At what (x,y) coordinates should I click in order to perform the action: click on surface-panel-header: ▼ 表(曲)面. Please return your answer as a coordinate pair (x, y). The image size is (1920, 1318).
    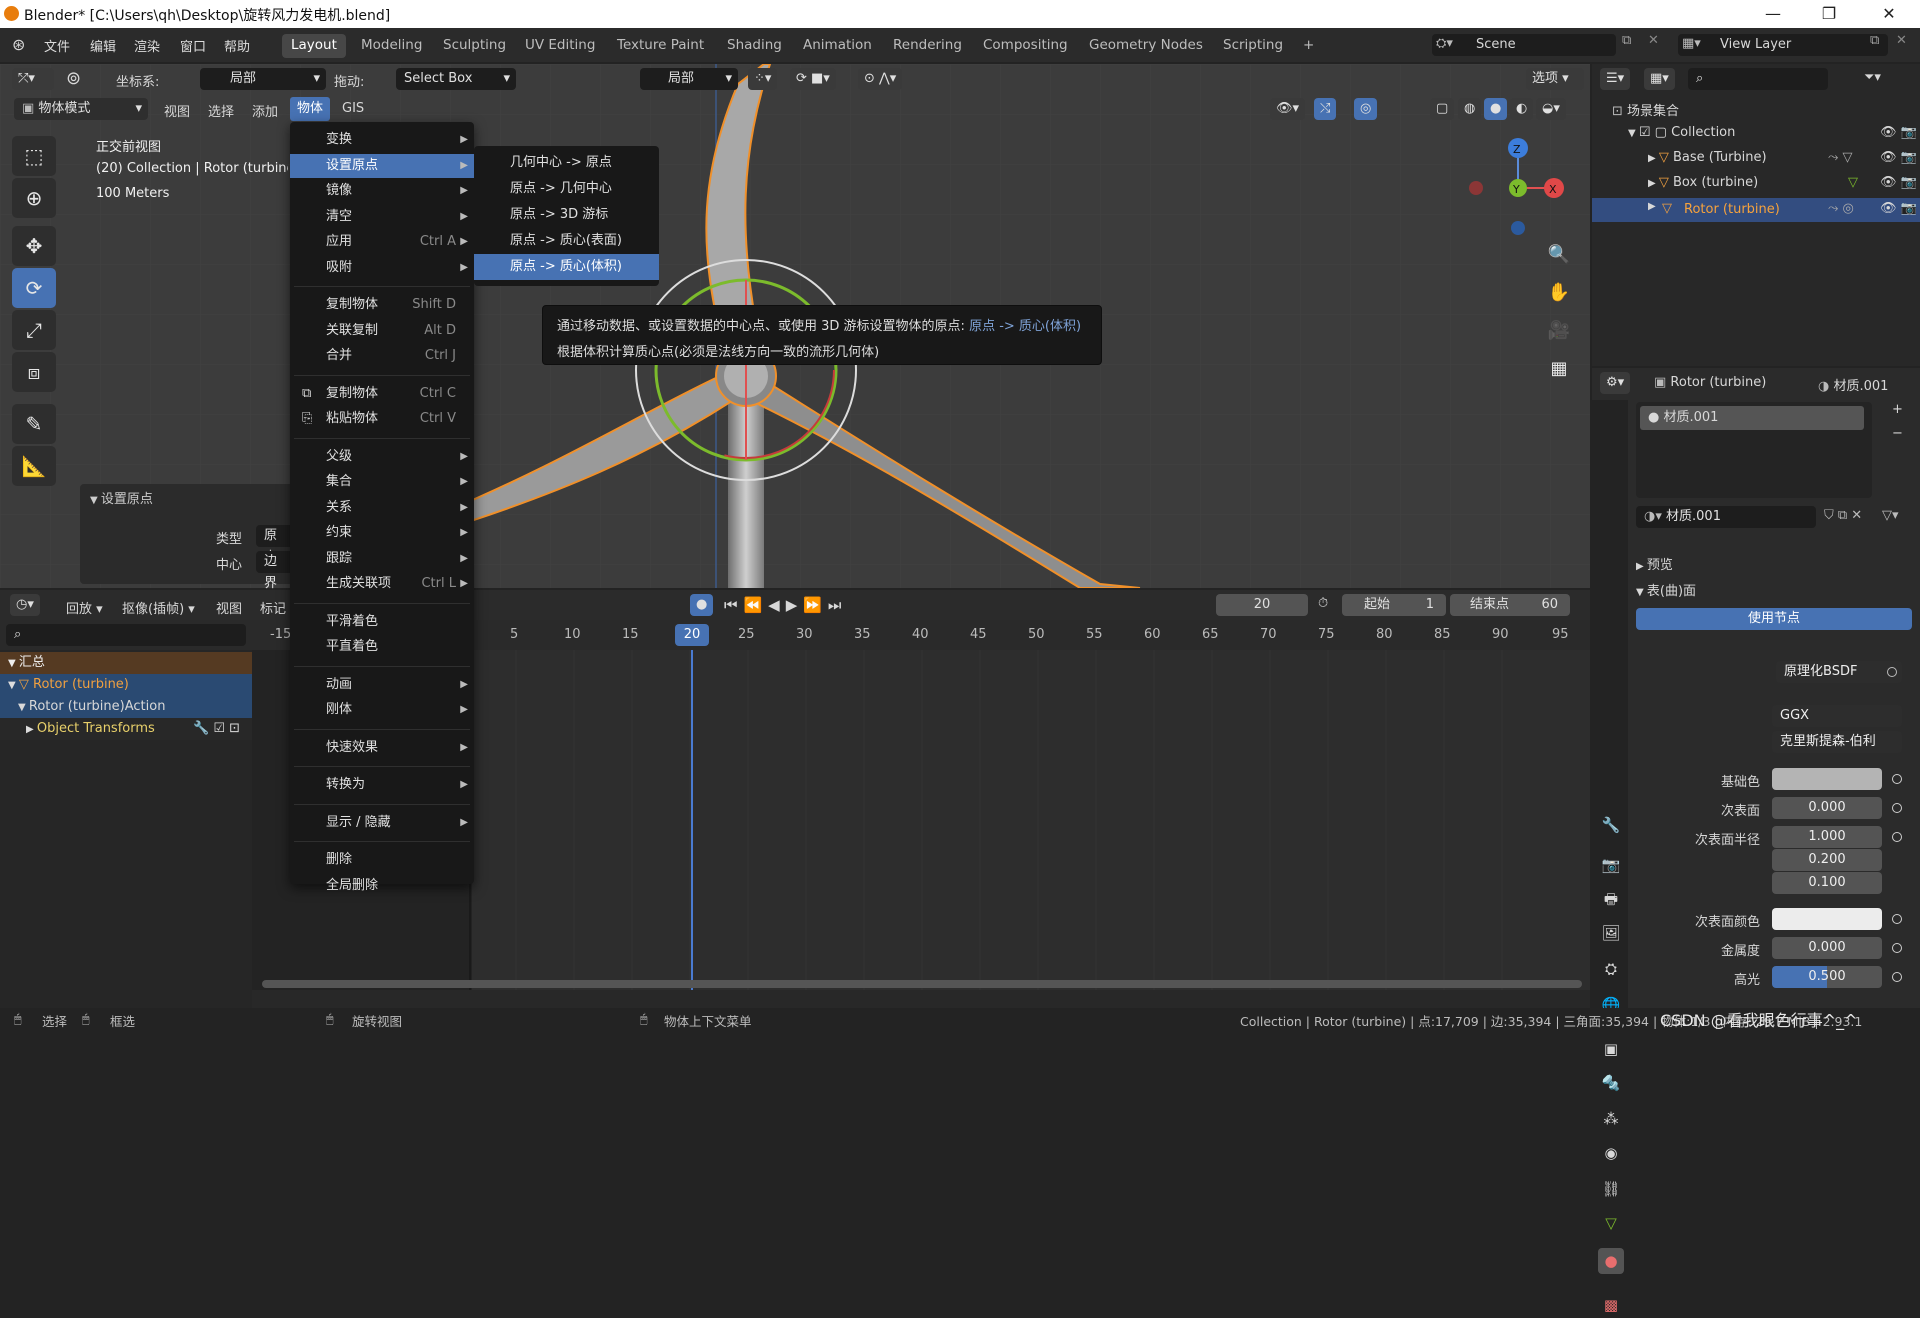
    Looking at the image, I should click on (1666, 589).